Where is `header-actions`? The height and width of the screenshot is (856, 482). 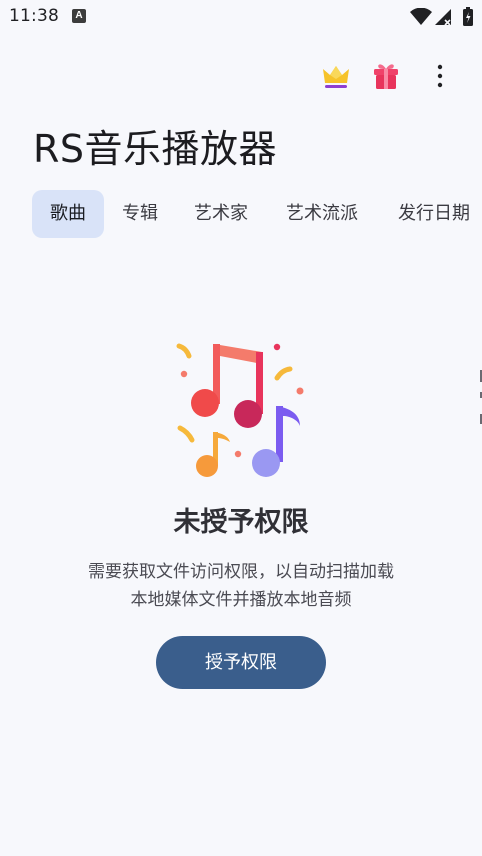
header-actions is located at coordinates (388, 76).